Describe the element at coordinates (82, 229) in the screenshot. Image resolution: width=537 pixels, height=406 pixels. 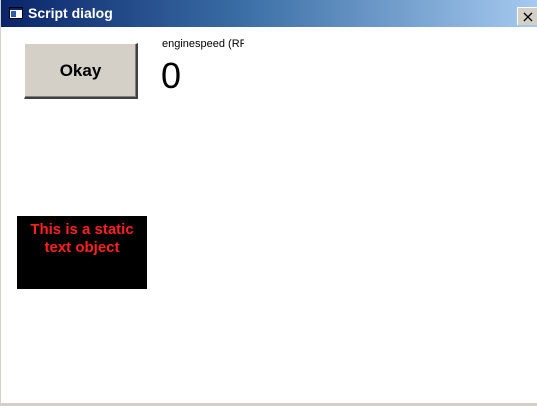
I see `static-text-line-1: This is a static` at that location.